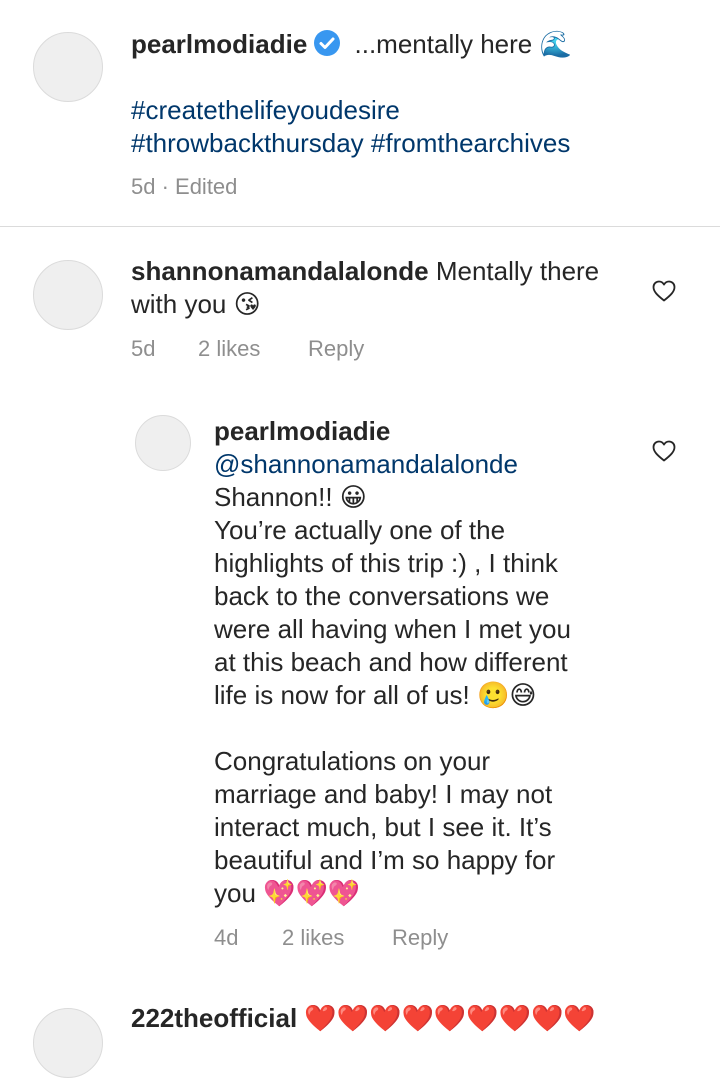  Describe the element at coordinates (420, 938) in the screenshot. I see `reply-1-reply-button: Reply` at that location.